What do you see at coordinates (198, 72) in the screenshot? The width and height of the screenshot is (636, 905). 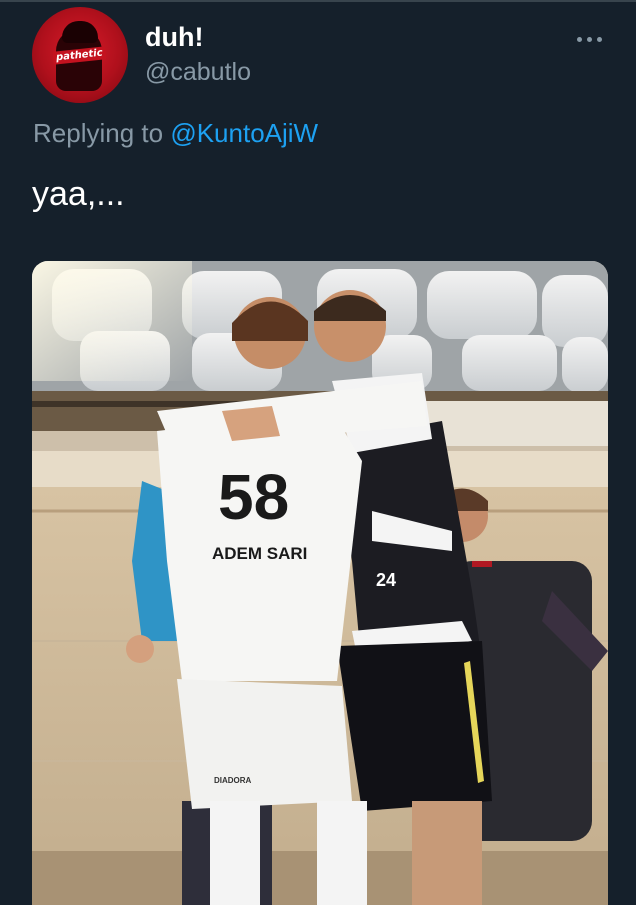 I see `author-handle: @cabutlo` at bounding box center [198, 72].